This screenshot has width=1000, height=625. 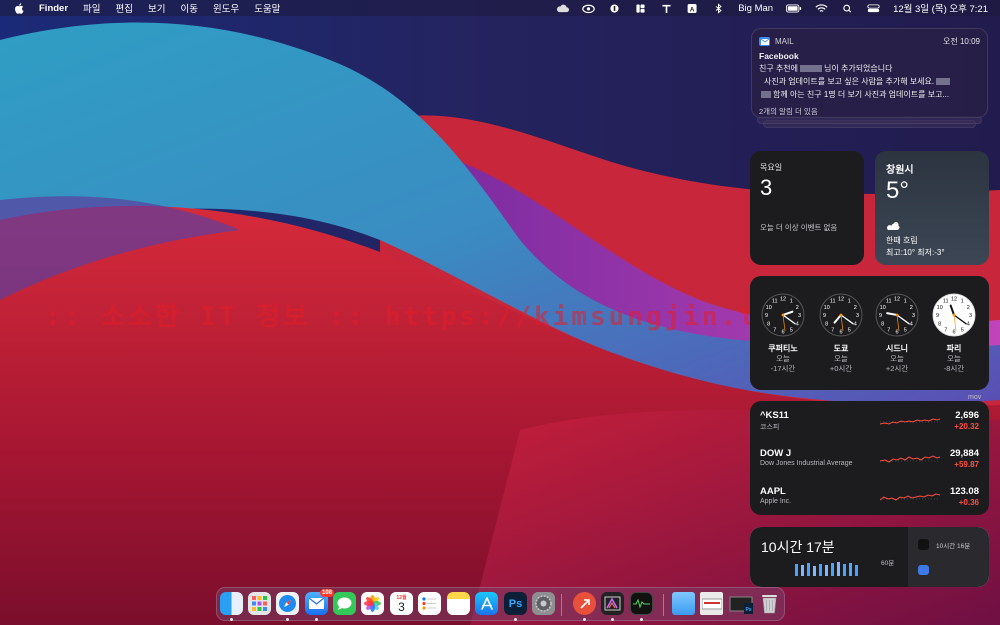 I want to click on calendar-widget: 목요일 3 오늘 더 이상 이벤트 없음, so click(x=807, y=208).